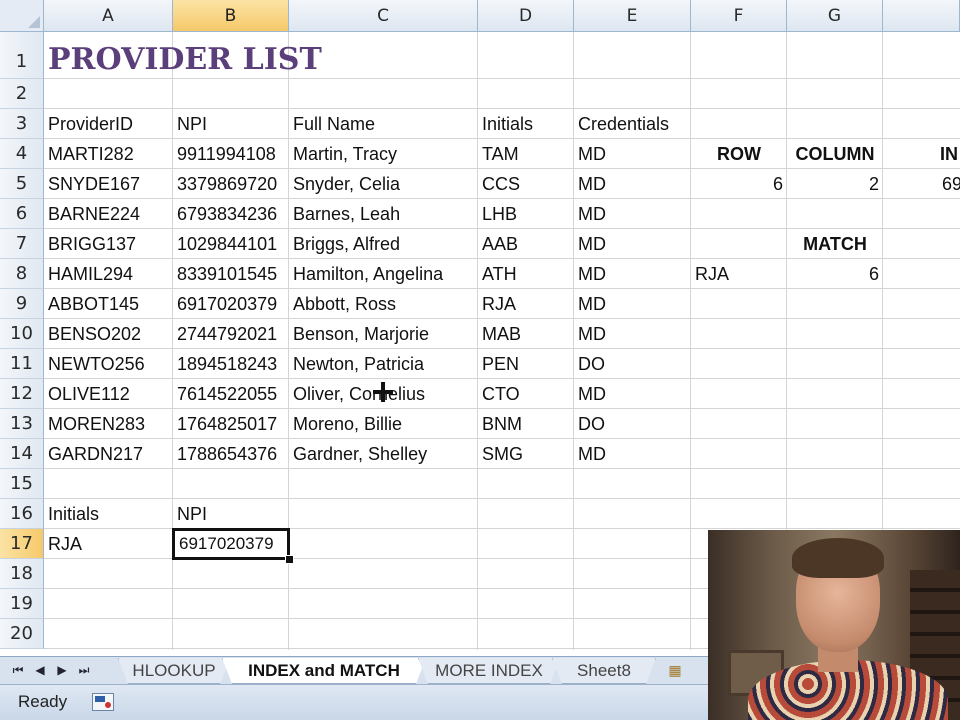 This screenshot has height=720, width=960. Describe the element at coordinates (632, 184) in the screenshot. I see `cell-e5: MD` at that location.